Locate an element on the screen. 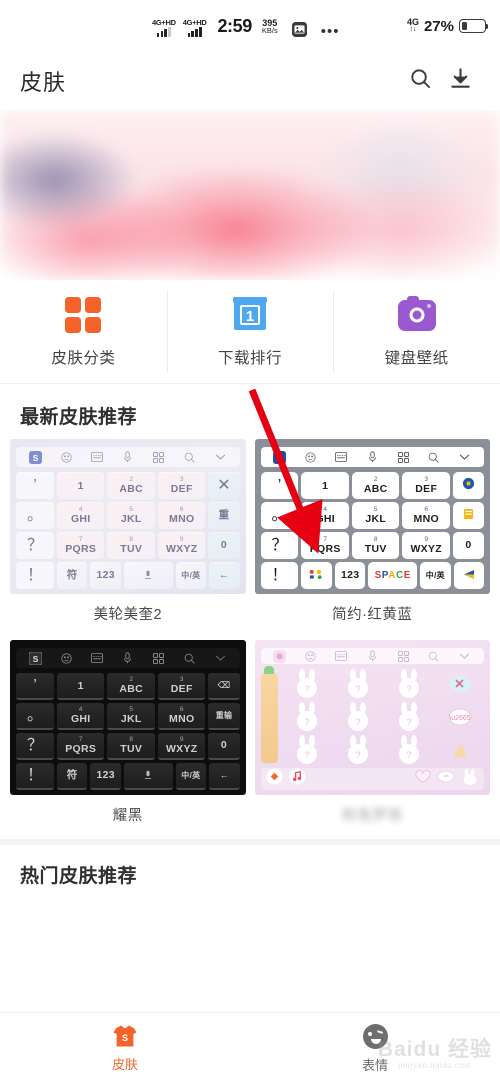  key-backspace: ⌫ is located at coordinates (224, 686).